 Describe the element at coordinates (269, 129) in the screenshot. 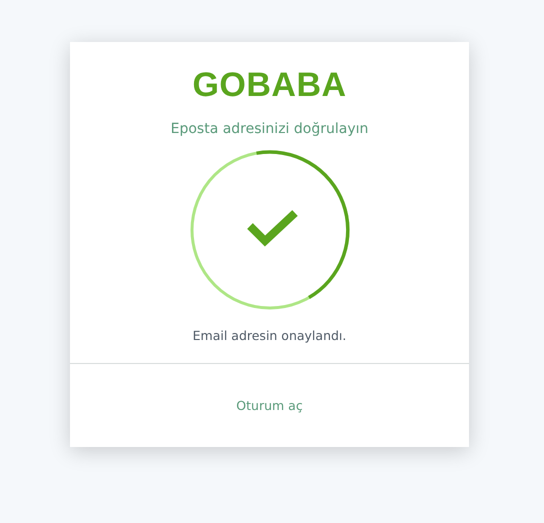

I see `page-title: Eposta adresinizi doğrulayın` at that location.